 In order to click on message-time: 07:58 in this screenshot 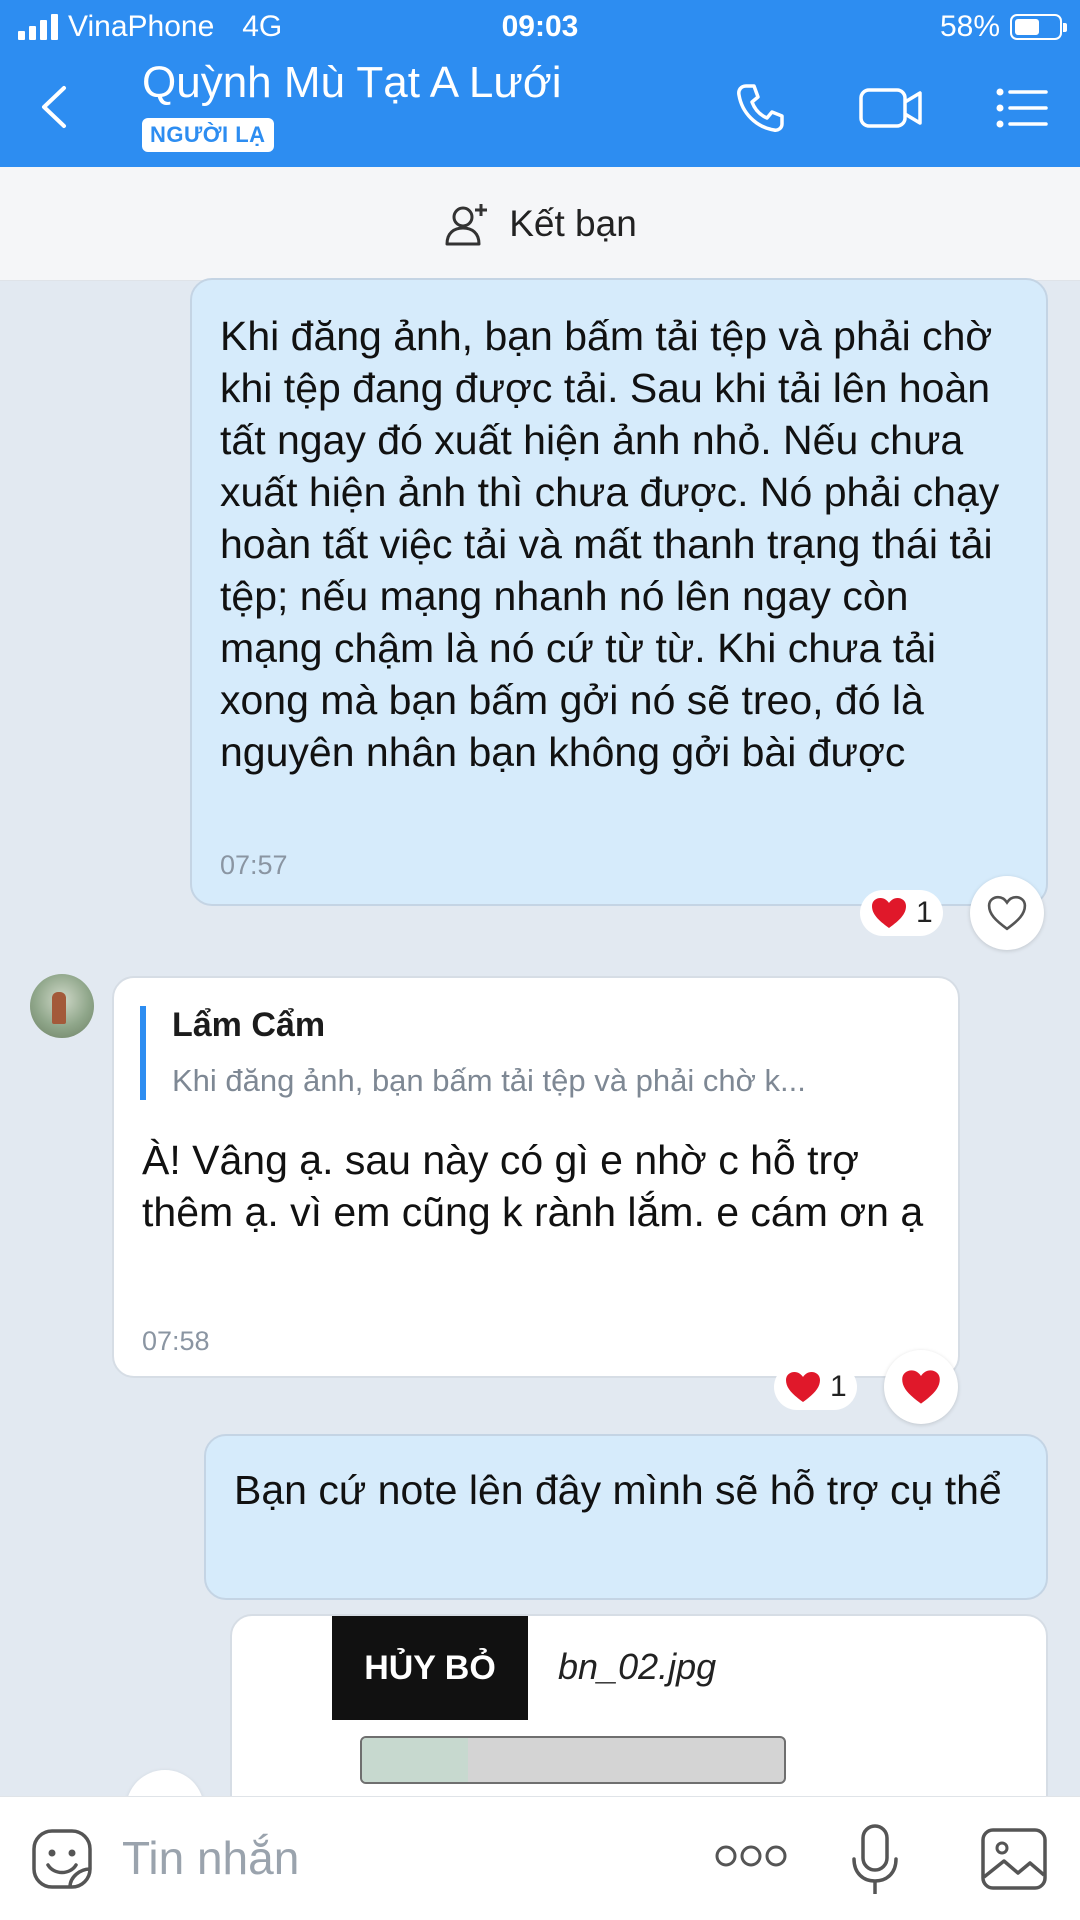, I will do `click(176, 1341)`.